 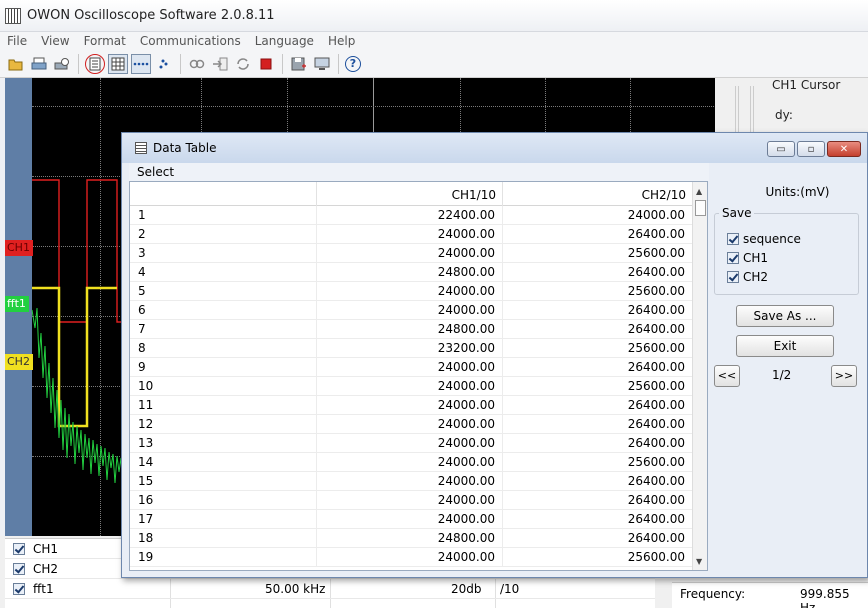 What do you see at coordinates (411, 291) in the screenshot?
I see `table-row: 5 24000.00 25600.00` at bounding box center [411, 291].